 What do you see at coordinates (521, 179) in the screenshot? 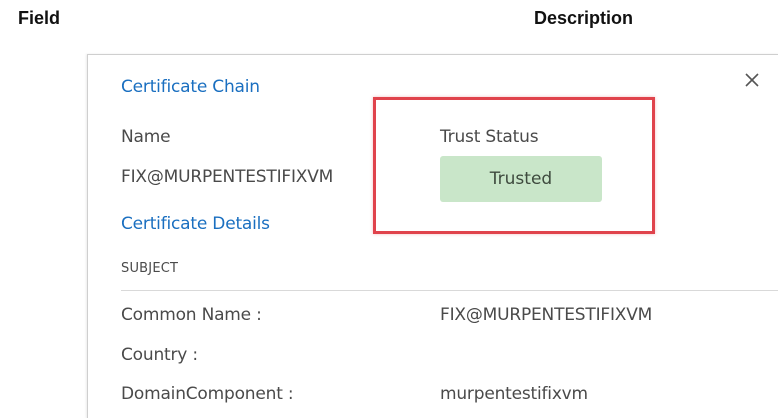
I see `trust-status-badge: Trusted` at bounding box center [521, 179].